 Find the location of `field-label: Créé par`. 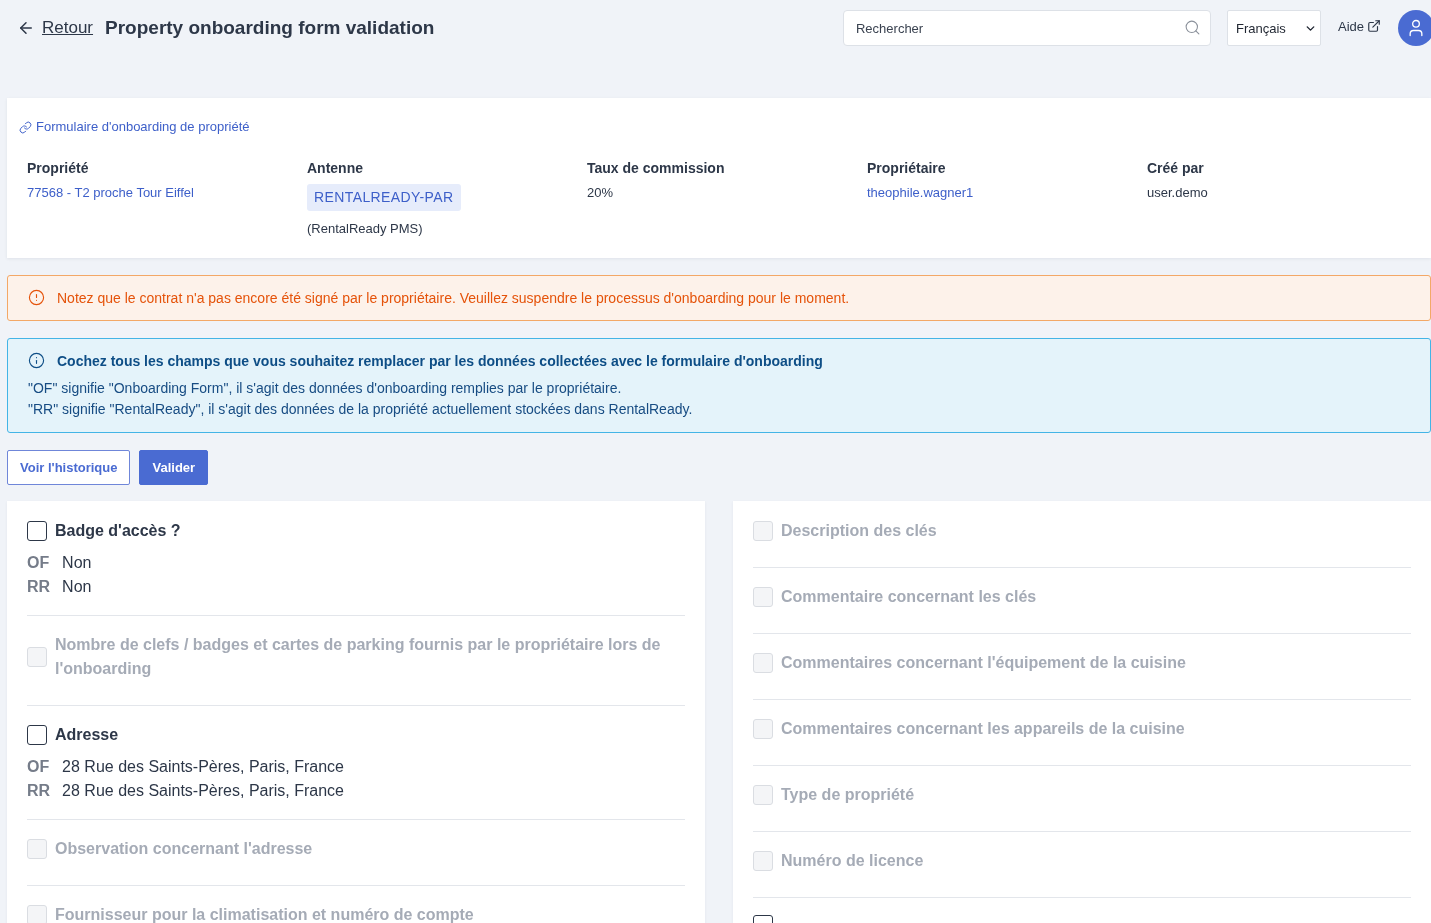

field-label: Créé par is located at coordinates (1175, 168).